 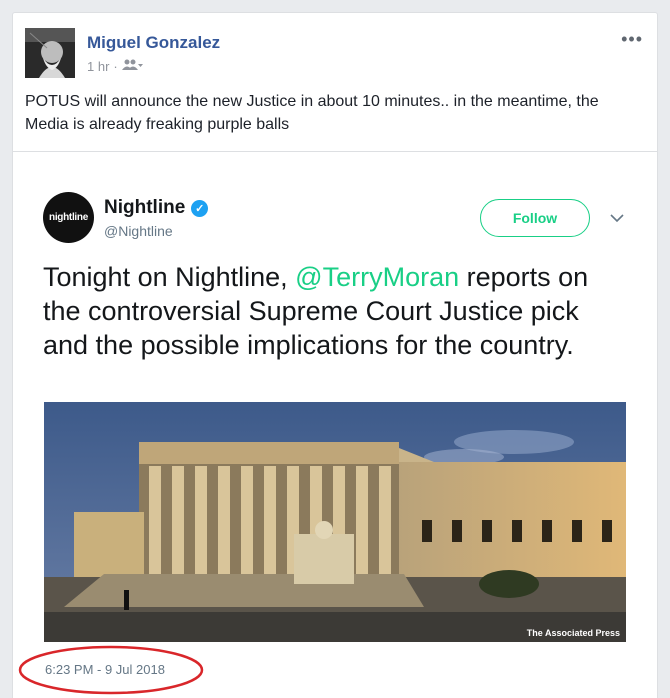 I want to click on photo-credit: The Associated Press, so click(x=573, y=633).